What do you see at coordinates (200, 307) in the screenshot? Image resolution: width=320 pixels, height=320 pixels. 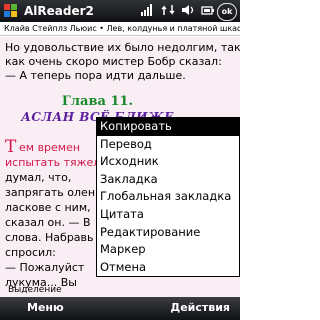 I see `actions-softkey: Действия` at bounding box center [200, 307].